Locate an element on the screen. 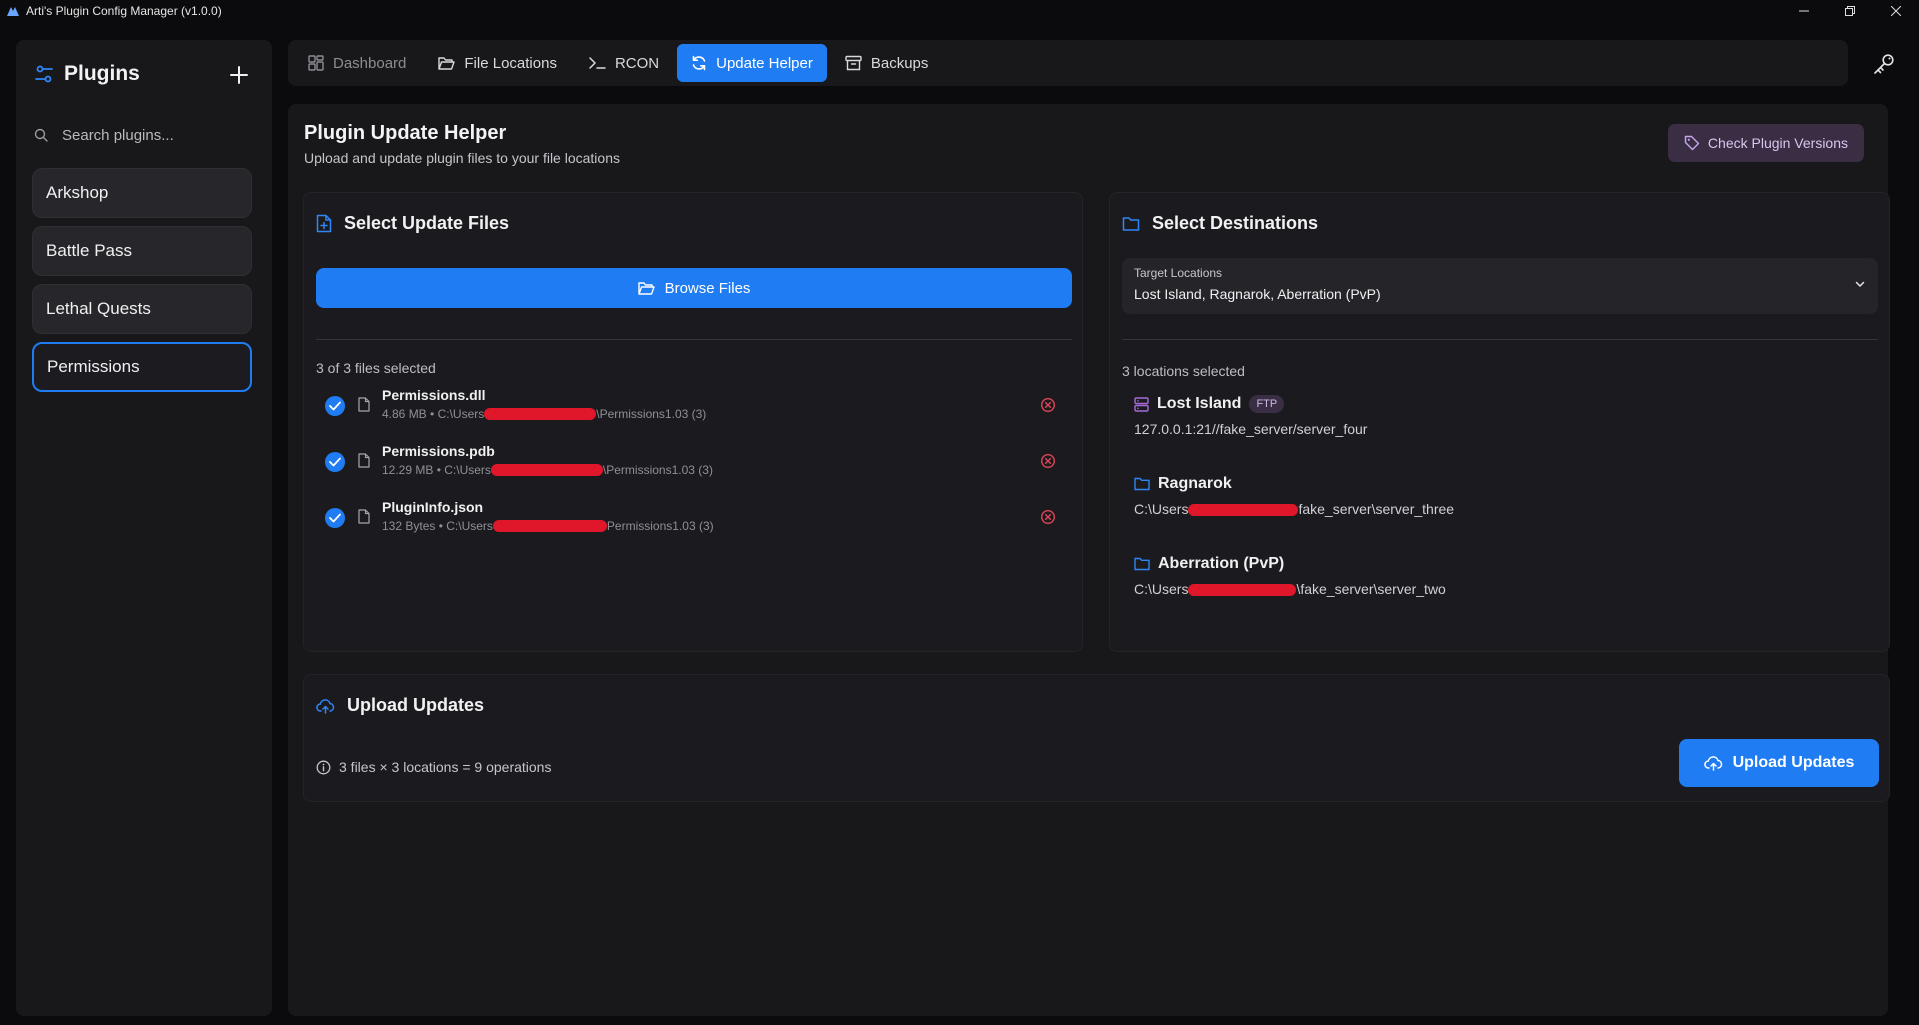 The image size is (1919, 1025). destination-path: C:\Users \fake_server\server_two is located at coordinates (1290, 589).